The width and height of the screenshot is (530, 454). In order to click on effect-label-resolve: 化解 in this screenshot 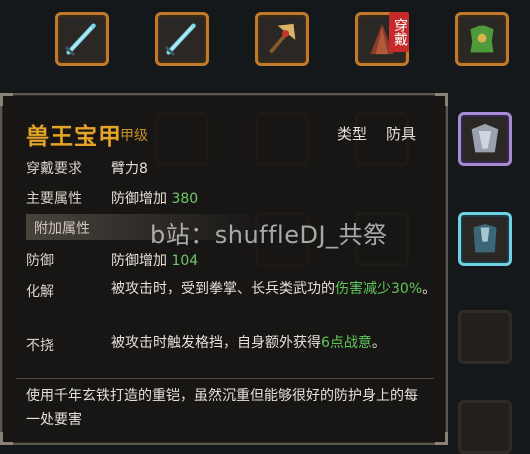, I will do `click(40, 292)`.